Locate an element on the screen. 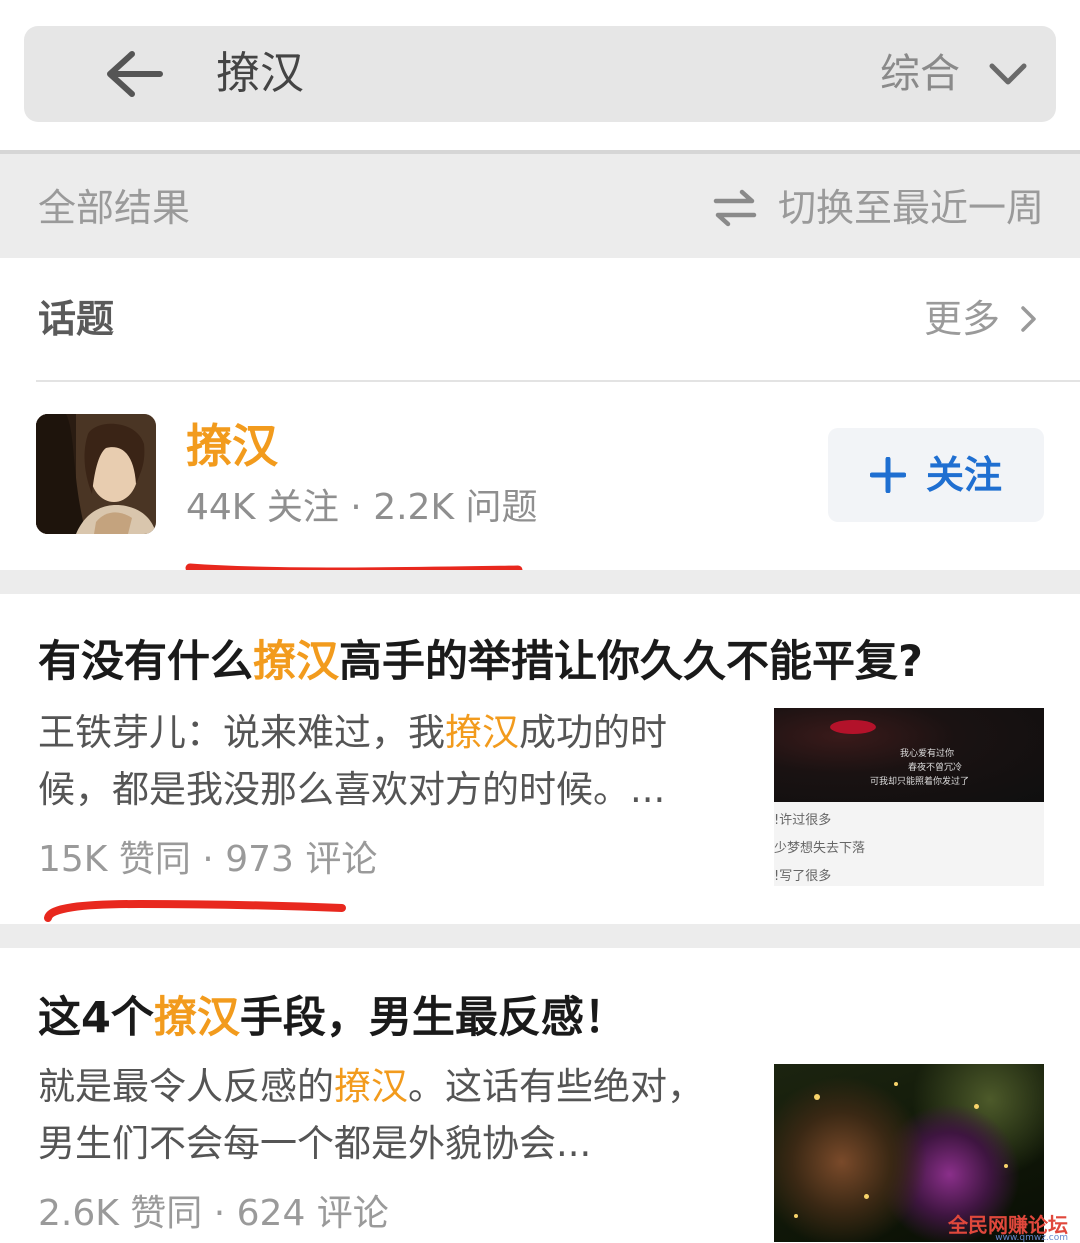 Image resolution: width=1080 pixels, height=1243 pixels. topic-name: 撩汉 is located at coordinates (232, 446).